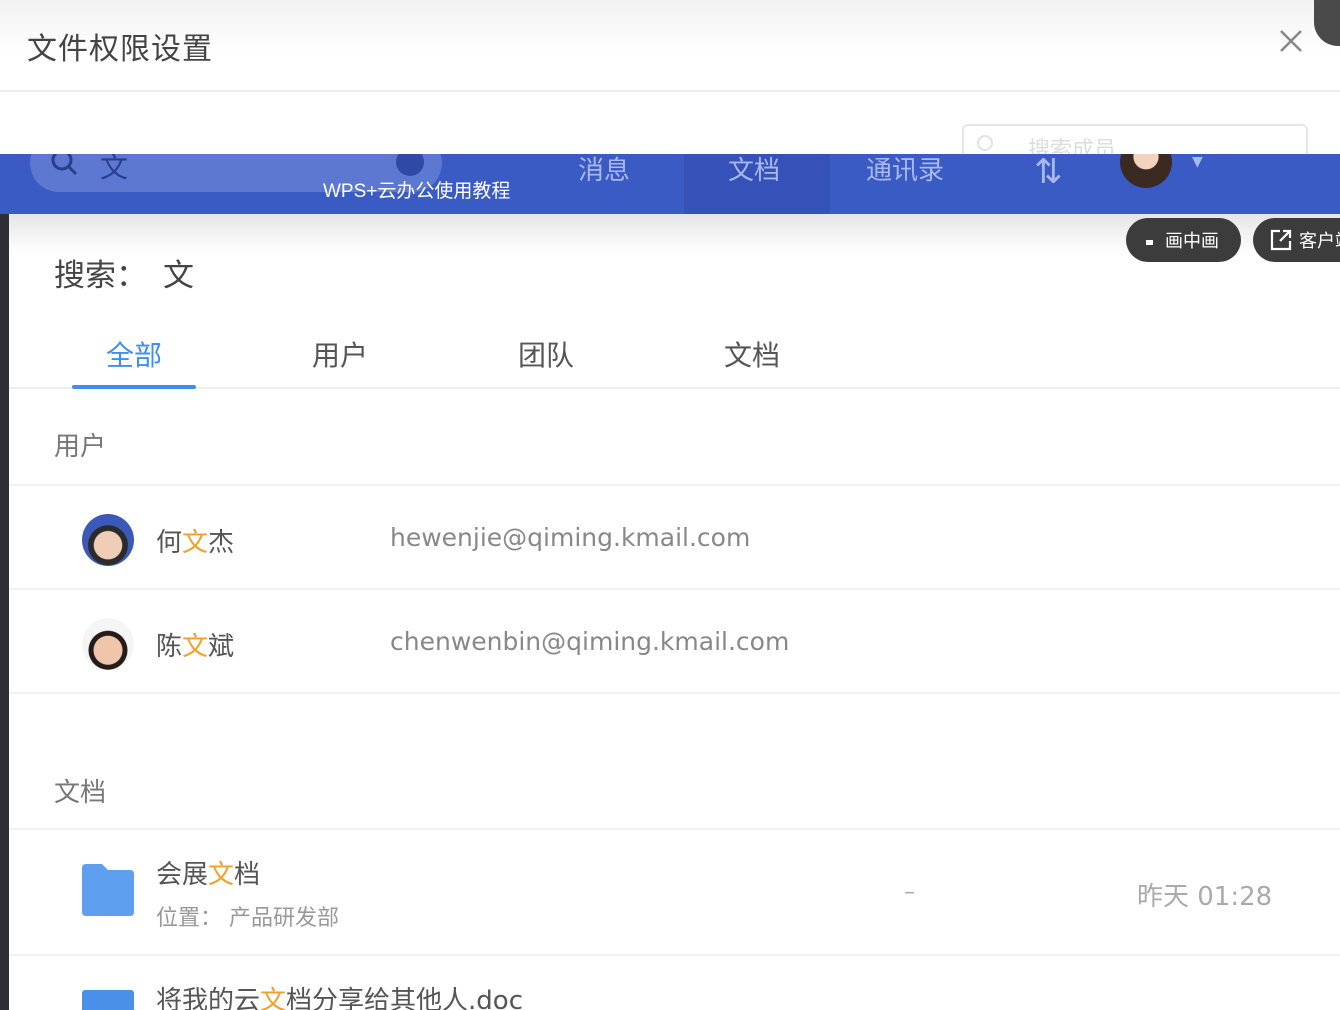  I want to click on user-email: chenwenbin@qiming.kmail.com, so click(590, 641).